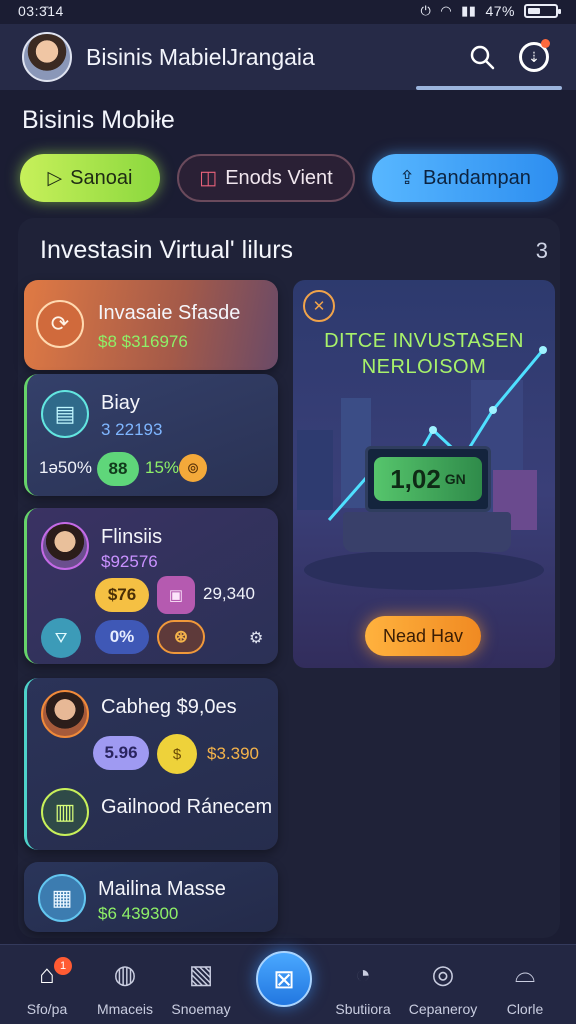 The image size is (576, 1024). I want to click on search-button, so click(482, 57).